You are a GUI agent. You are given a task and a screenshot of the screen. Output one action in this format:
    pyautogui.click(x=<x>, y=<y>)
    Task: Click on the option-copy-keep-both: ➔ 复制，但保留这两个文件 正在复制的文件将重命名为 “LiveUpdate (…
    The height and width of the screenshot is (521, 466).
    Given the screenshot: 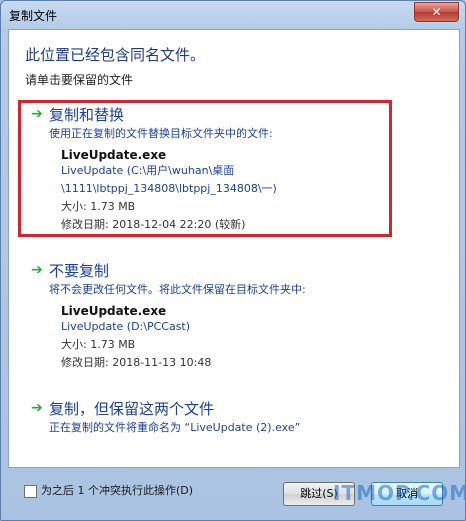 What is the action you would take?
    pyautogui.click(x=237, y=417)
    